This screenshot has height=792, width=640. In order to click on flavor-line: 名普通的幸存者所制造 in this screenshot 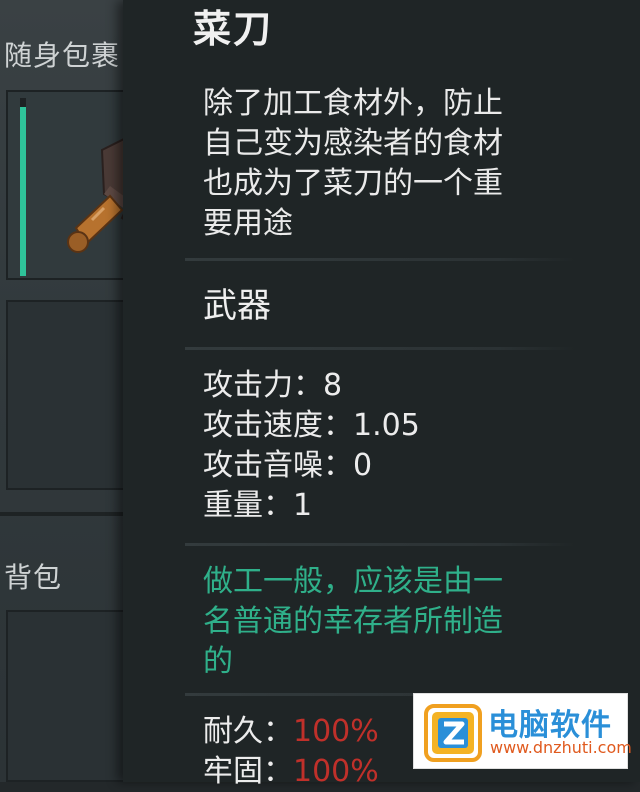, I will do `click(353, 621)`.